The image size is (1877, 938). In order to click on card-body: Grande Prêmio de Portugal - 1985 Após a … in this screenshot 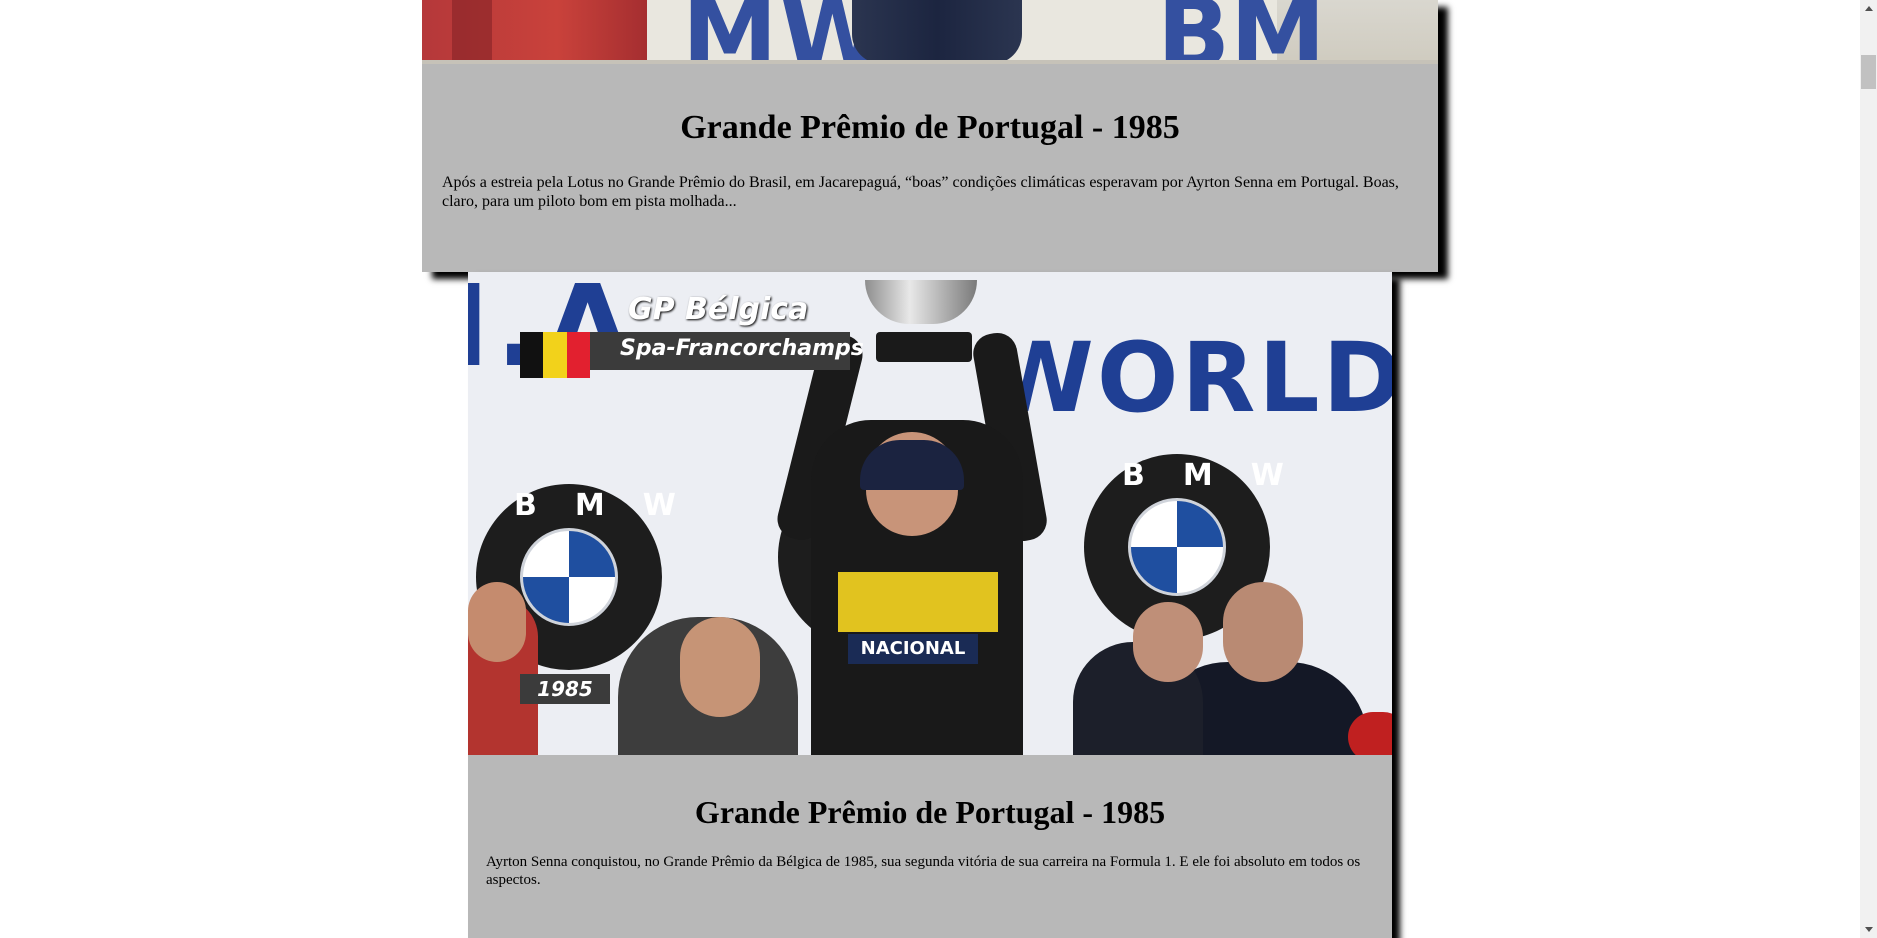, I will do `click(930, 168)`.